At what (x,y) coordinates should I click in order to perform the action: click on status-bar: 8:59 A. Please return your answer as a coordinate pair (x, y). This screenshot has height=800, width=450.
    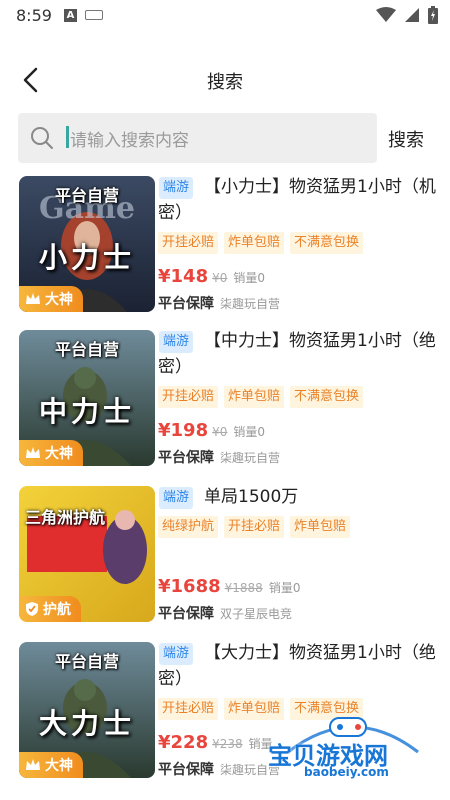
    Looking at the image, I should click on (225, 15).